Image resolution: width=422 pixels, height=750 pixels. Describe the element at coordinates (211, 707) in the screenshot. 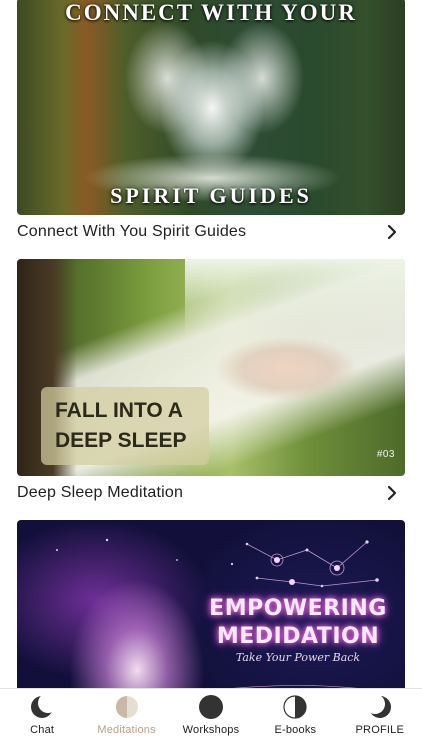

I see `full-moon-icon` at that location.